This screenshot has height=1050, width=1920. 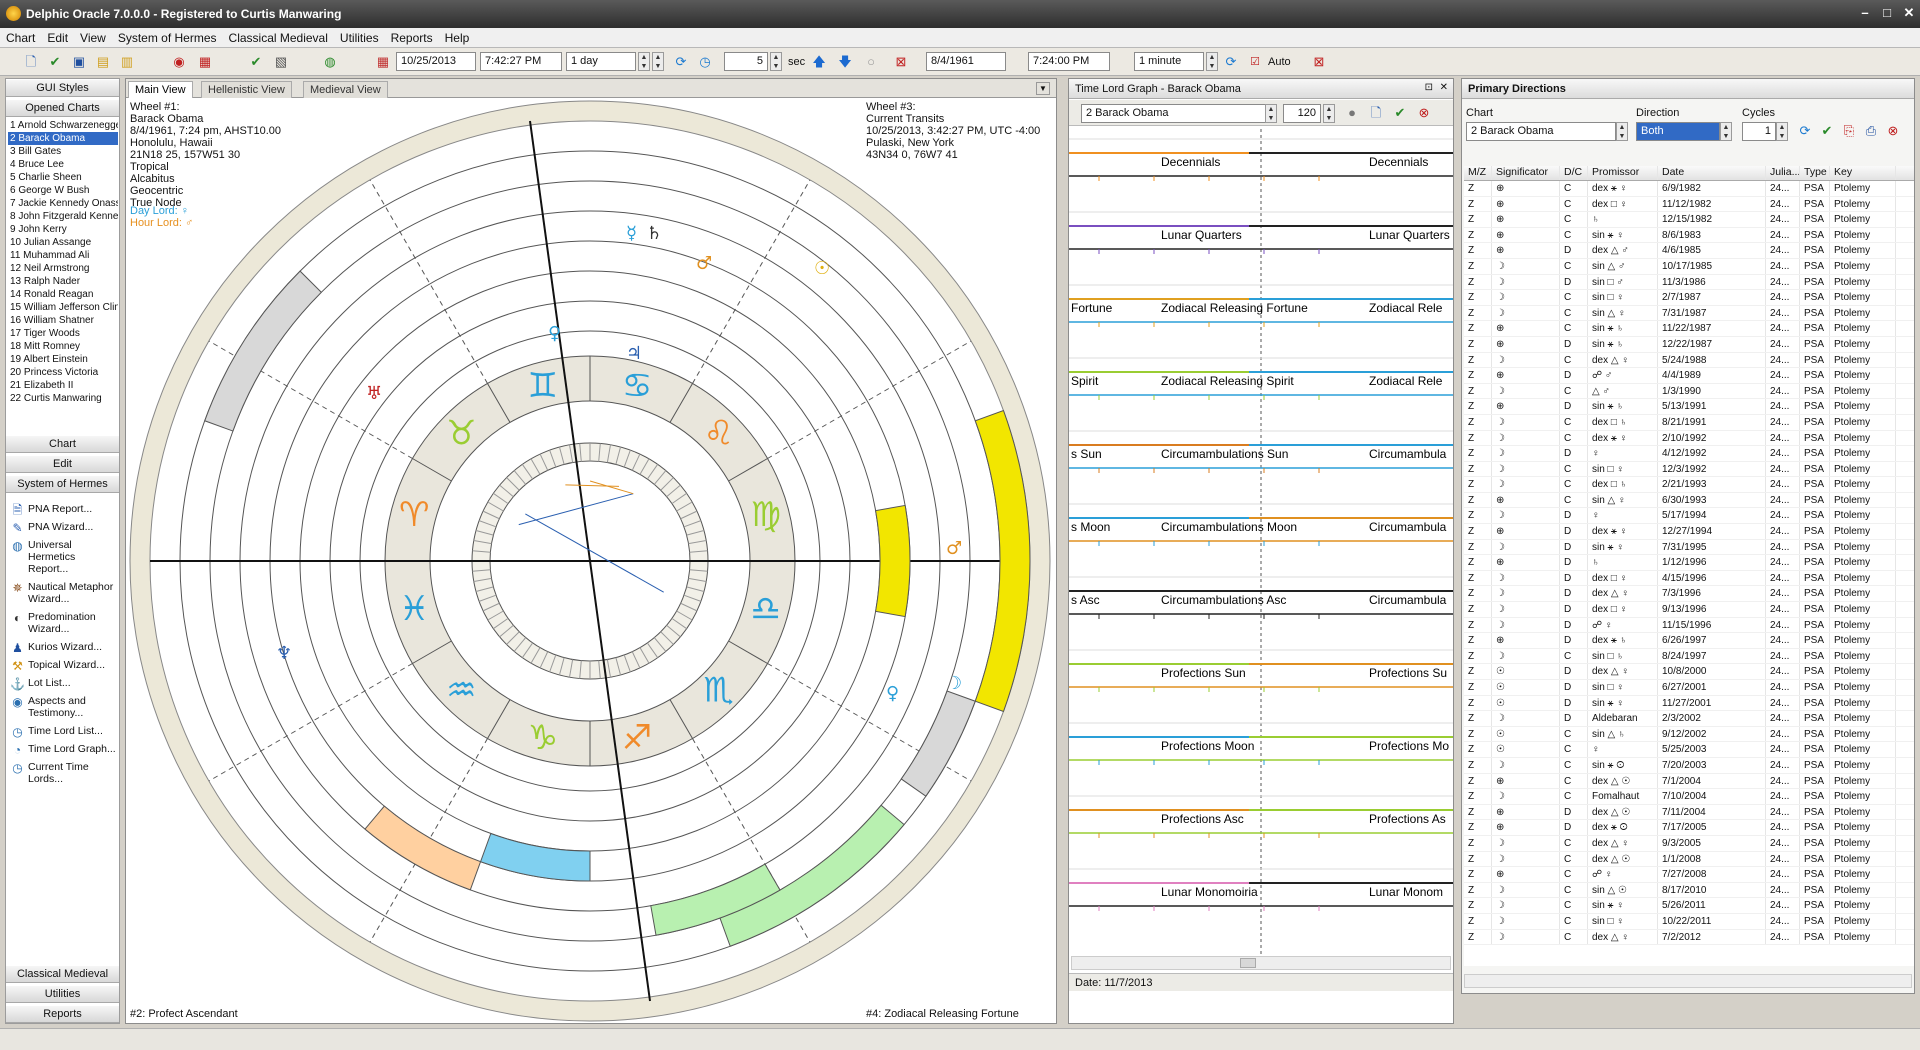 What do you see at coordinates (457, 36) in the screenshot?
I see `menu-help: Help` at bounding box center [457, 36].